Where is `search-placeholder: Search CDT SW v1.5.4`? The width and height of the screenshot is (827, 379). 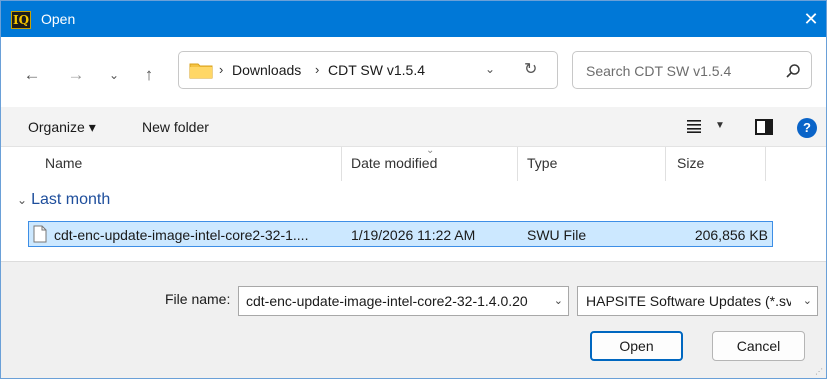 search-placeholder: Search CDT SW v1.5.4 is located at coordinates (659, 71).